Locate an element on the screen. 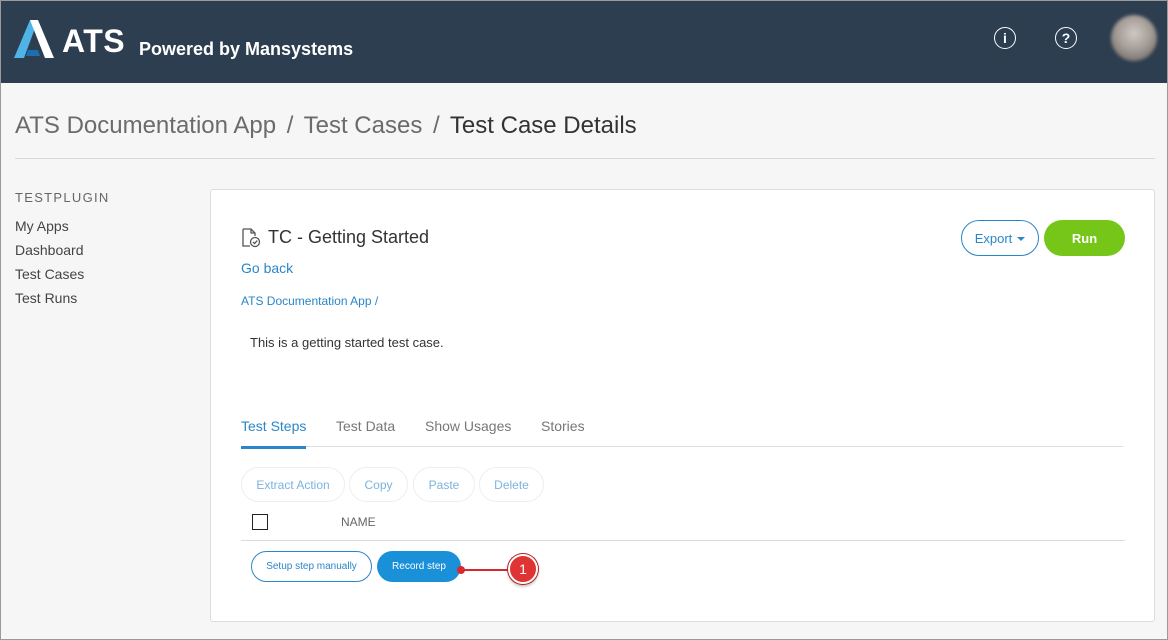 The height and width of the screenshot is (640, 1168). tab-stories: Stories is located at coordinates (563, 426).